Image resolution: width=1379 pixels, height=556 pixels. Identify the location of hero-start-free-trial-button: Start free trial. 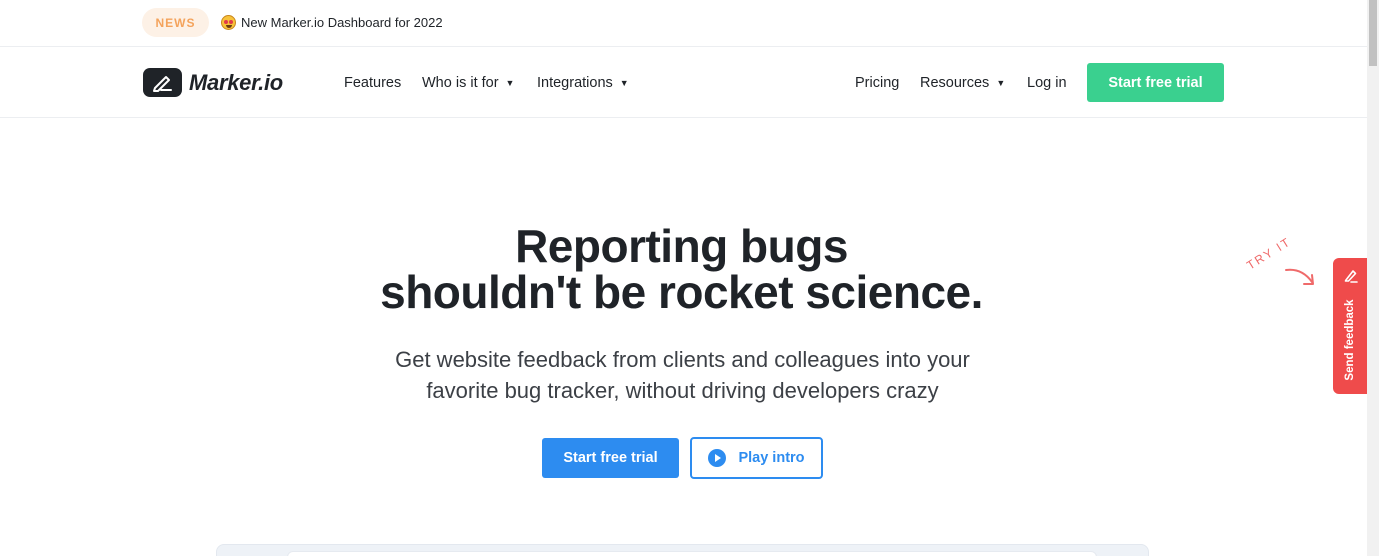
(610, 458).